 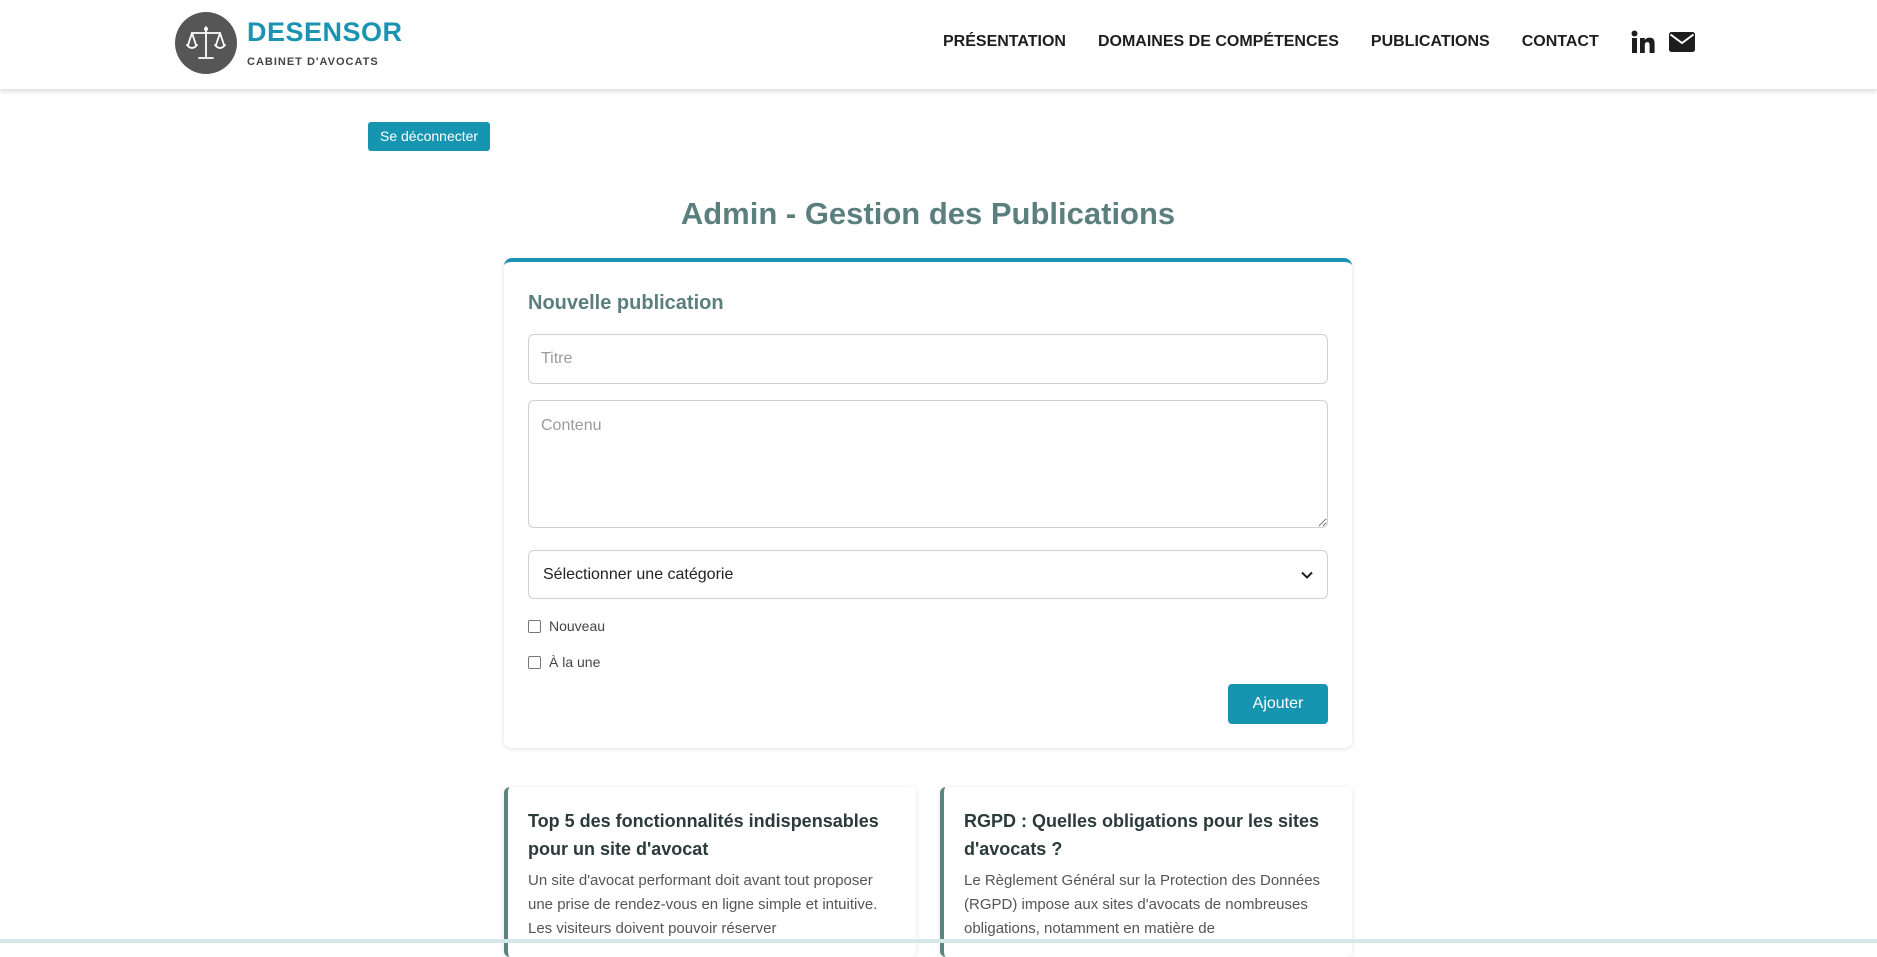 I want to click on nav-item-contact: CONTACT, so click(x=1560, y=42).